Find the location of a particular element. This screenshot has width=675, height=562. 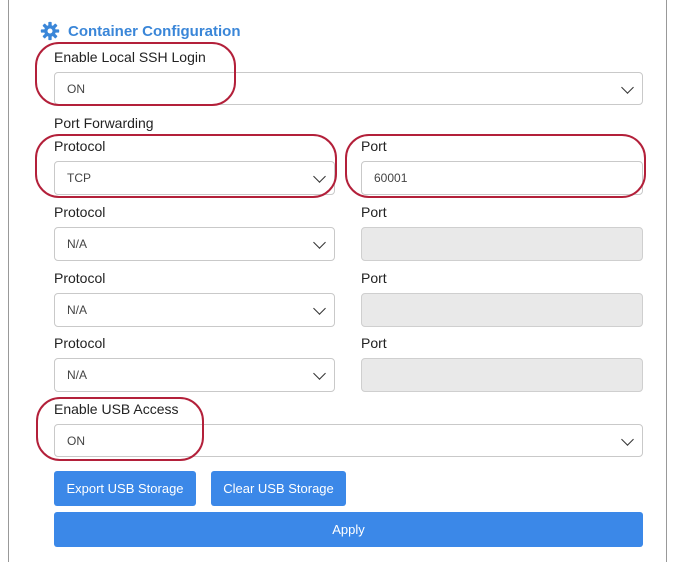

usb-select-value: ON is located at coordinates (76, 440).